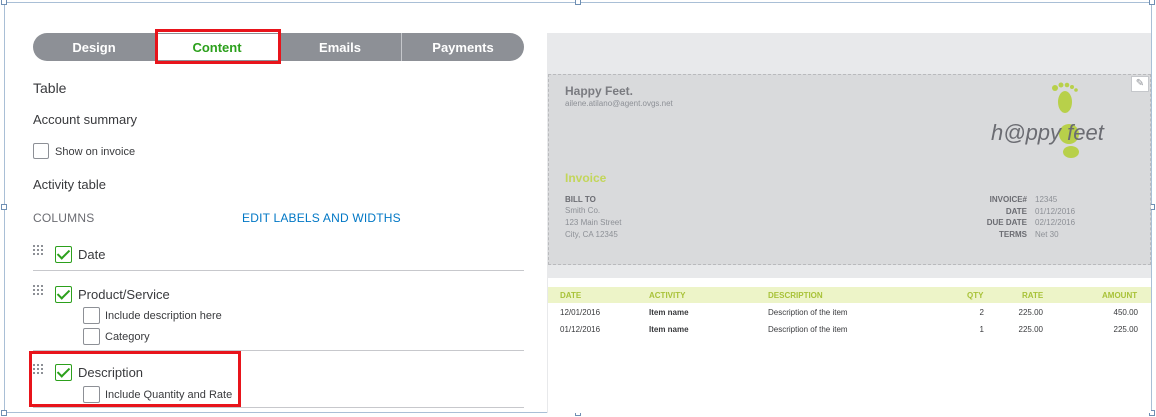 This screenshot has width=1156, height=417. What do you see at coordinates (1046, 199) in the screenshot?
I see `invoice-number-value: 12345` at bounding box center [1046, 199].